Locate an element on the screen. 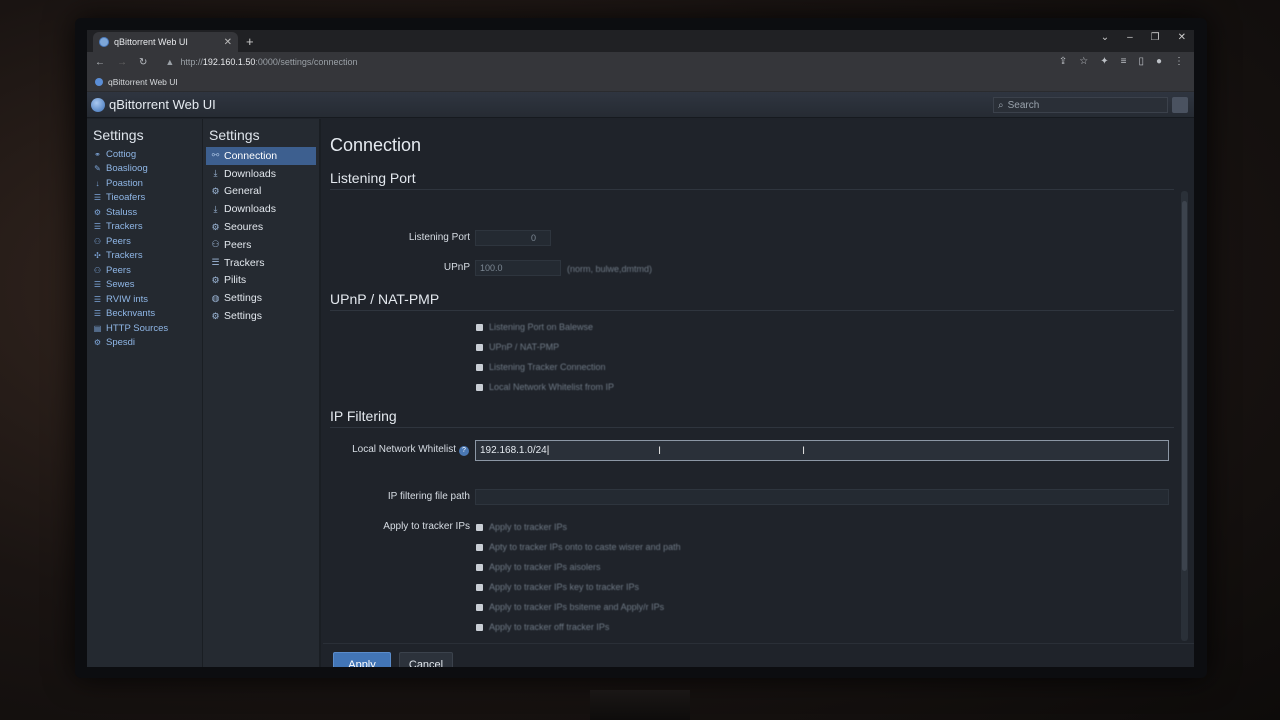 The image size is (1280, 720). forward-icon: → is located at coordinates (122, 62).